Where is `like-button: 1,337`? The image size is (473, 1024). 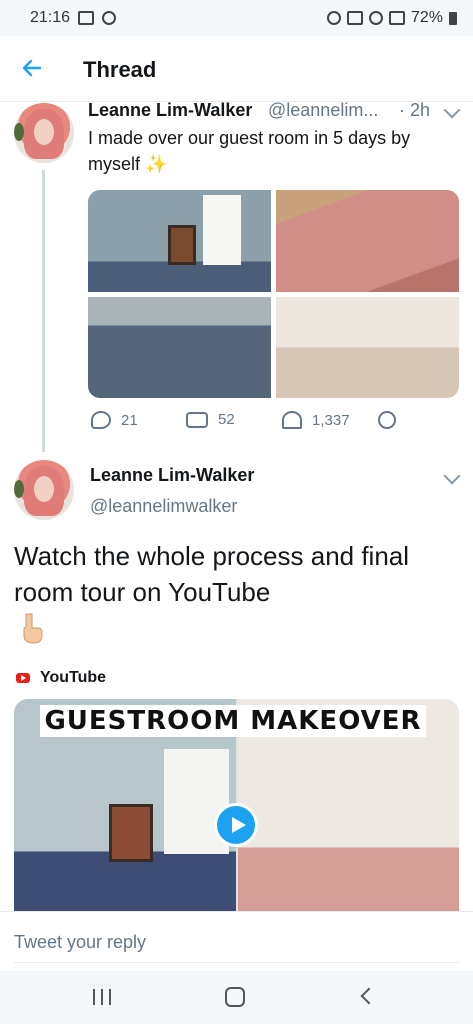
like-button: 1,337 is located at coordinates (316, 420).